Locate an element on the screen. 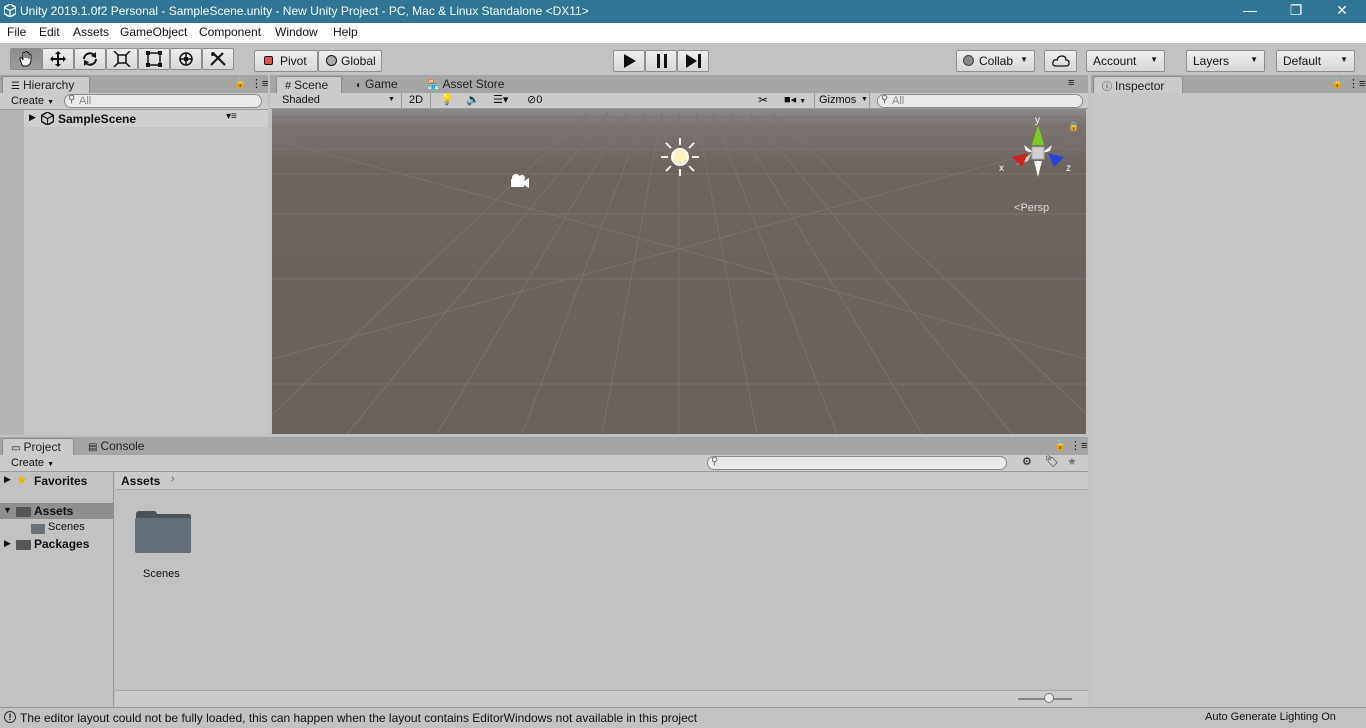 This screenshot has width=1366, height=728. scene-options-icon: ▾≡ is located at coordinates (231, 116).